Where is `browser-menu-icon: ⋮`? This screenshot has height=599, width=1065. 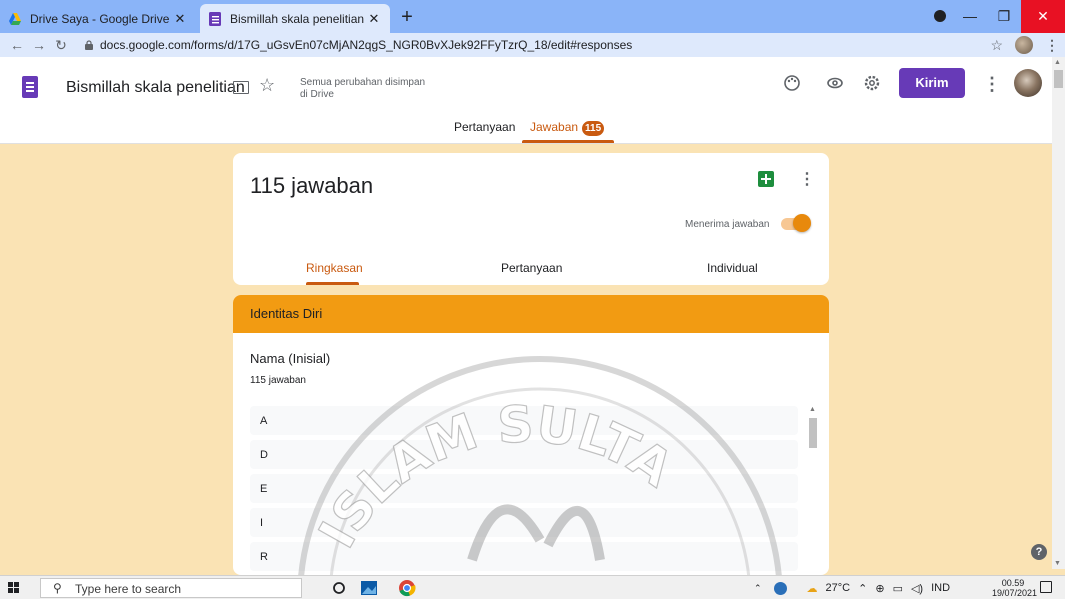
browser-menu-icon: ⋮ is located at coordinates (1052, 45).